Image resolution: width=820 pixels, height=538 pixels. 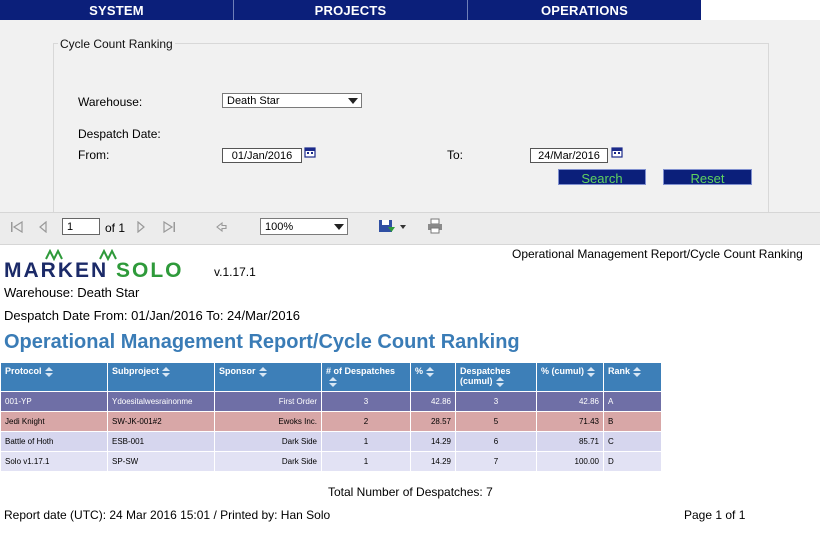 What do you see at coordinates (235, 272) in the screenshot?
I see `version-text: v.1.17.1` at bounding box center [235, 272].